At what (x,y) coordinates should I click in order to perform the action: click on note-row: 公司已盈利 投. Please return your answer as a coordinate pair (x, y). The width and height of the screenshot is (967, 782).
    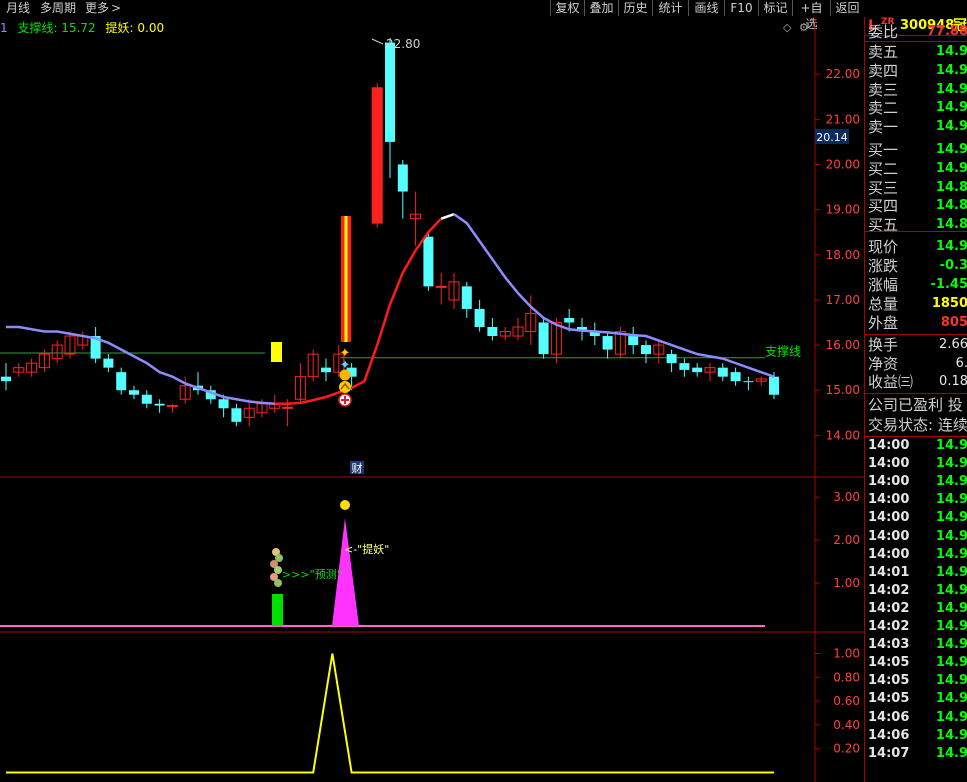
    Looking at the image, I should click on (916, 405).